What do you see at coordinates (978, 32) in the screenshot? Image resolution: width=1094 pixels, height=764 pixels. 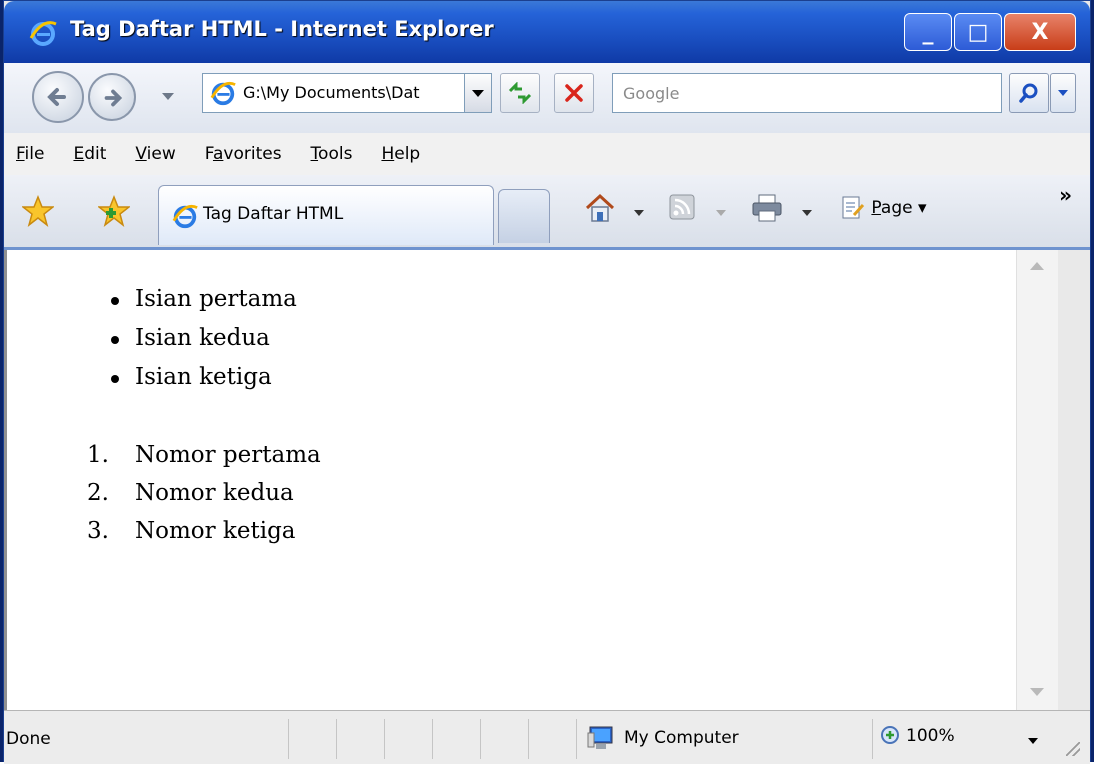 I see `maximize-button: □` at bounding box center [978, 32].